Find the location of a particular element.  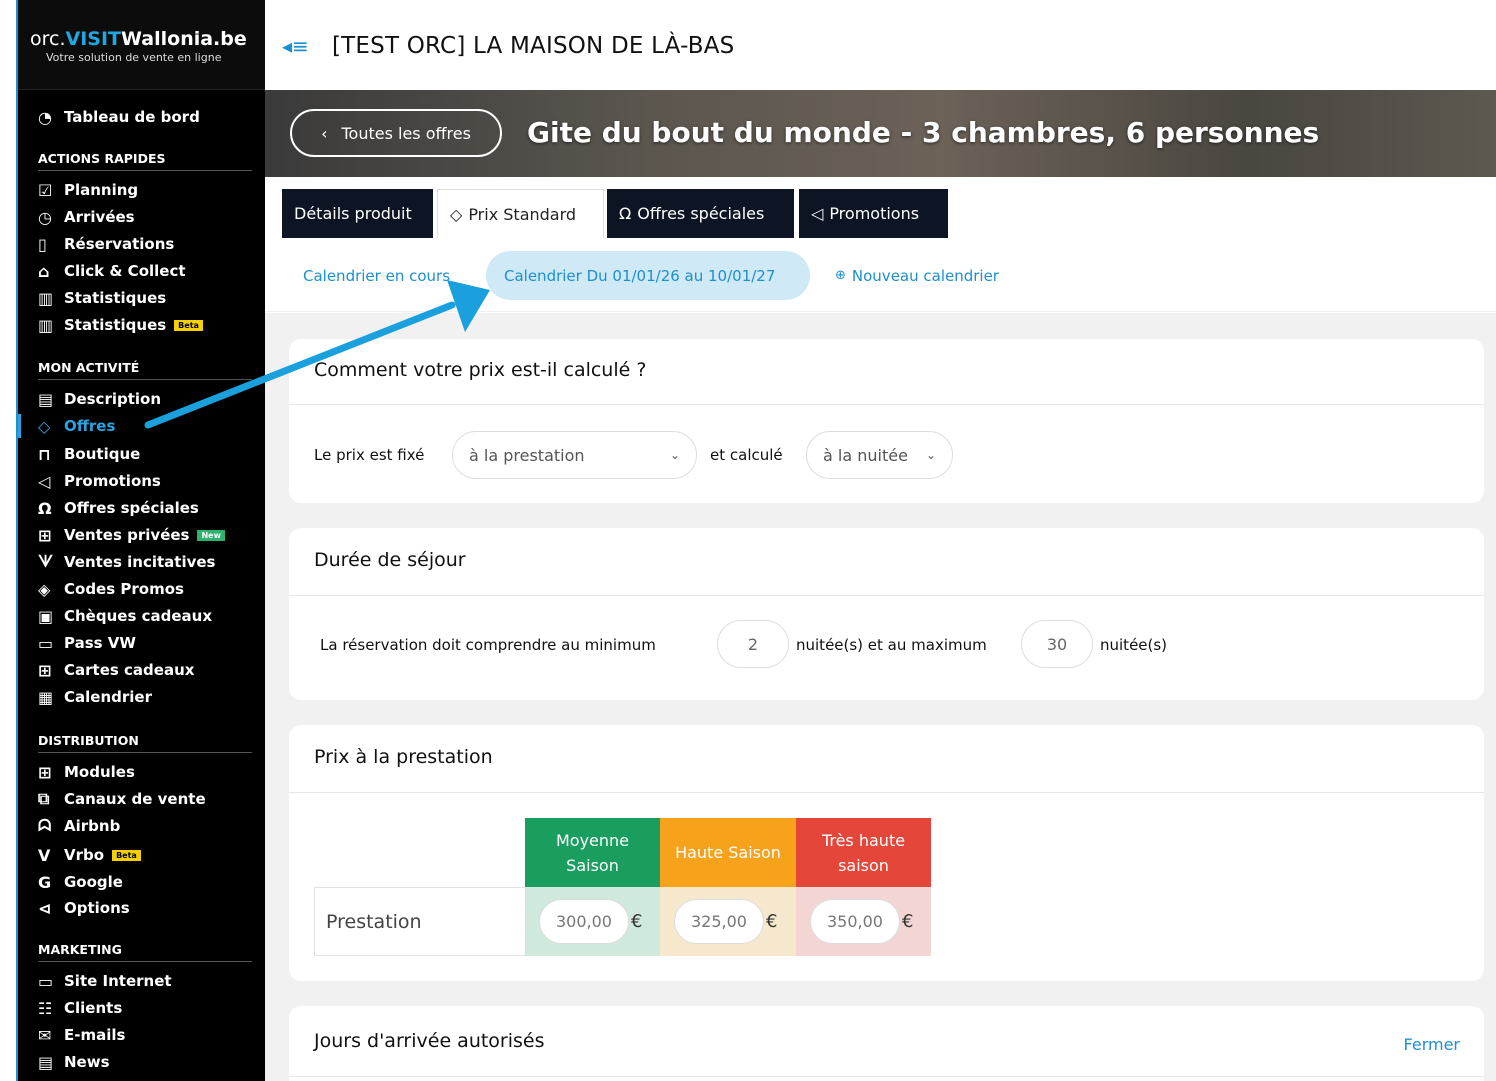

all-offers-button: ‹ Toutes les offres is located at coordinates (396, 133).